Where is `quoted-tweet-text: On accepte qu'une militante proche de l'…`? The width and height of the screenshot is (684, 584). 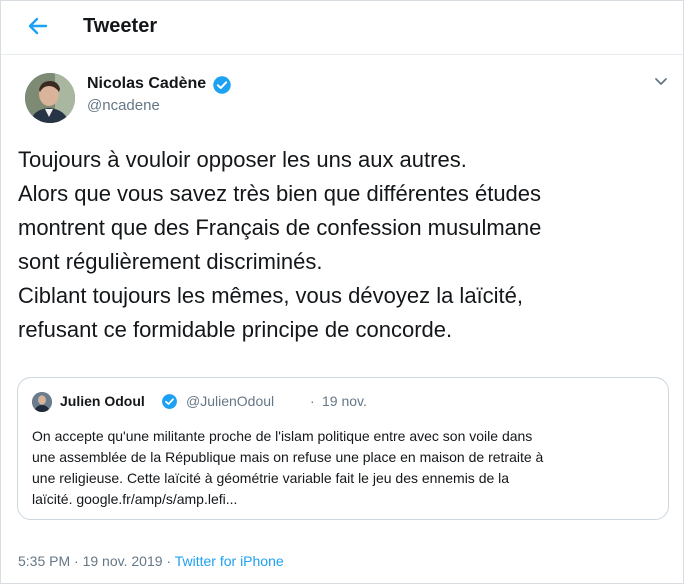
quoted-tweet-text: On accepte qu'une militante proche de l'… is located at coordinates (347, 468).